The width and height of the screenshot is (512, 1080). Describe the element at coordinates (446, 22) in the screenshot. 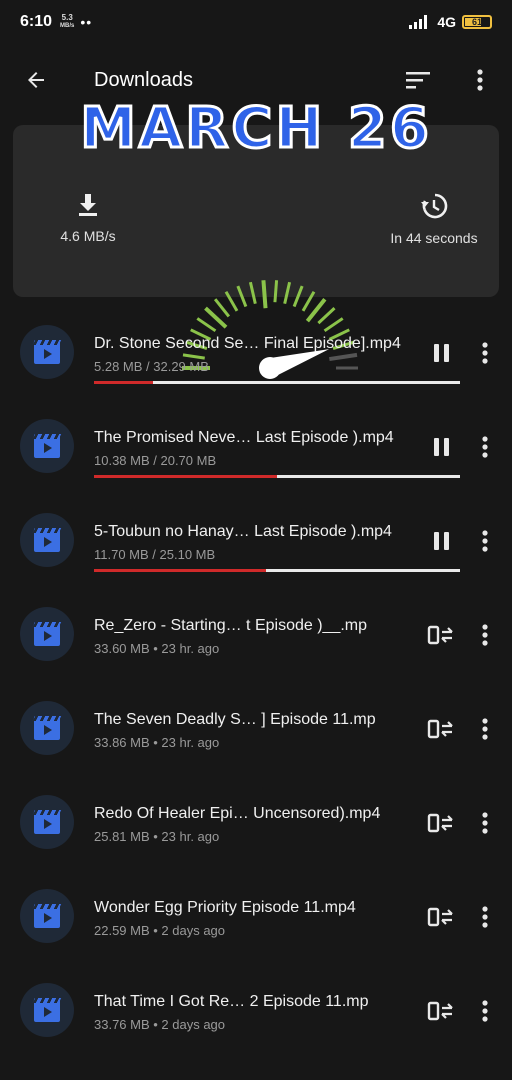

I see `network-type: 4G` at that location.